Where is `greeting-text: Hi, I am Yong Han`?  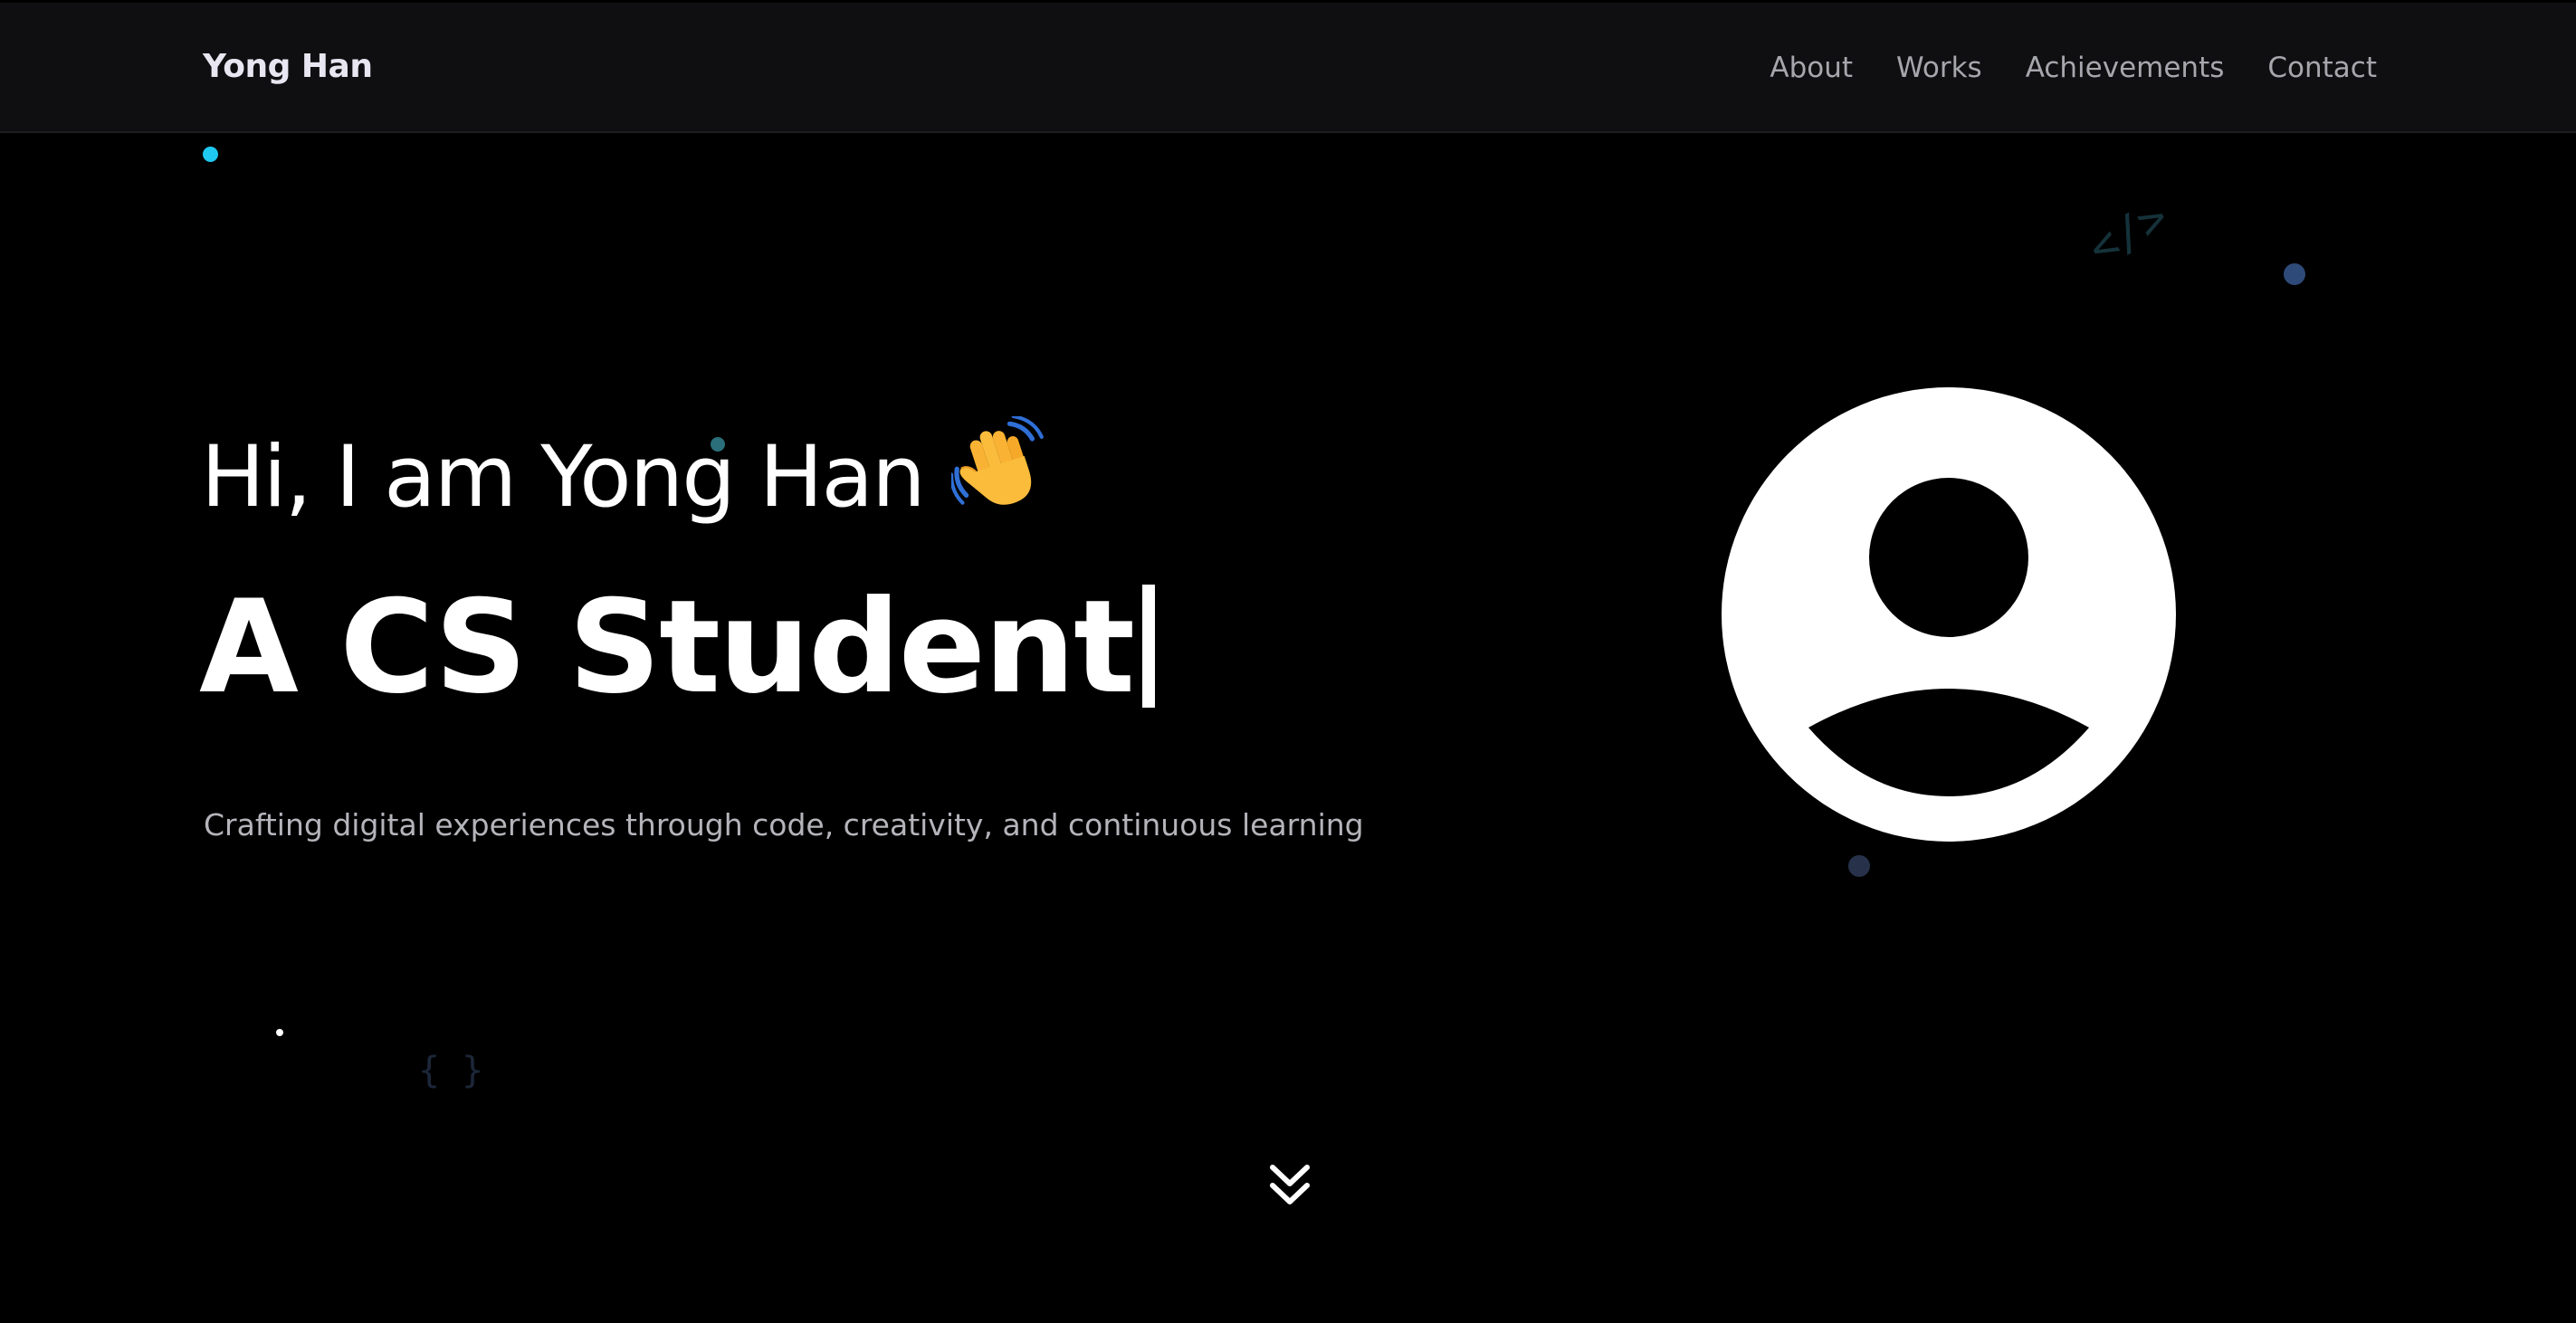
greeting-text: Hi, I am Yong Han is located at coordinates (563, 478).